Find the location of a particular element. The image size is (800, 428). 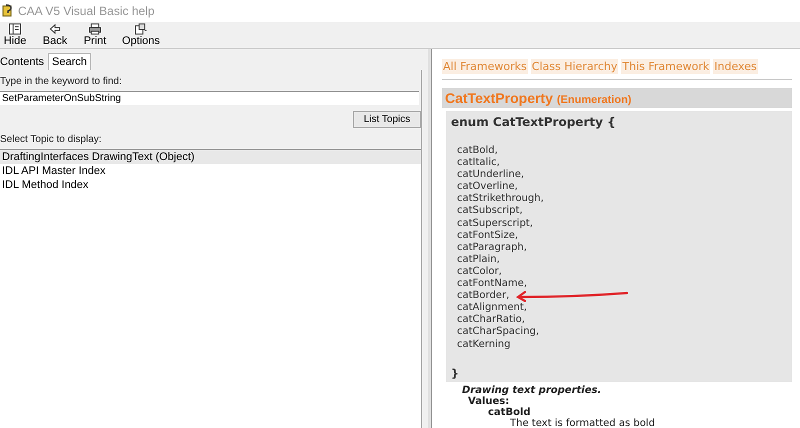

code-line: catFontSize, is located at coordinates (487, 236).